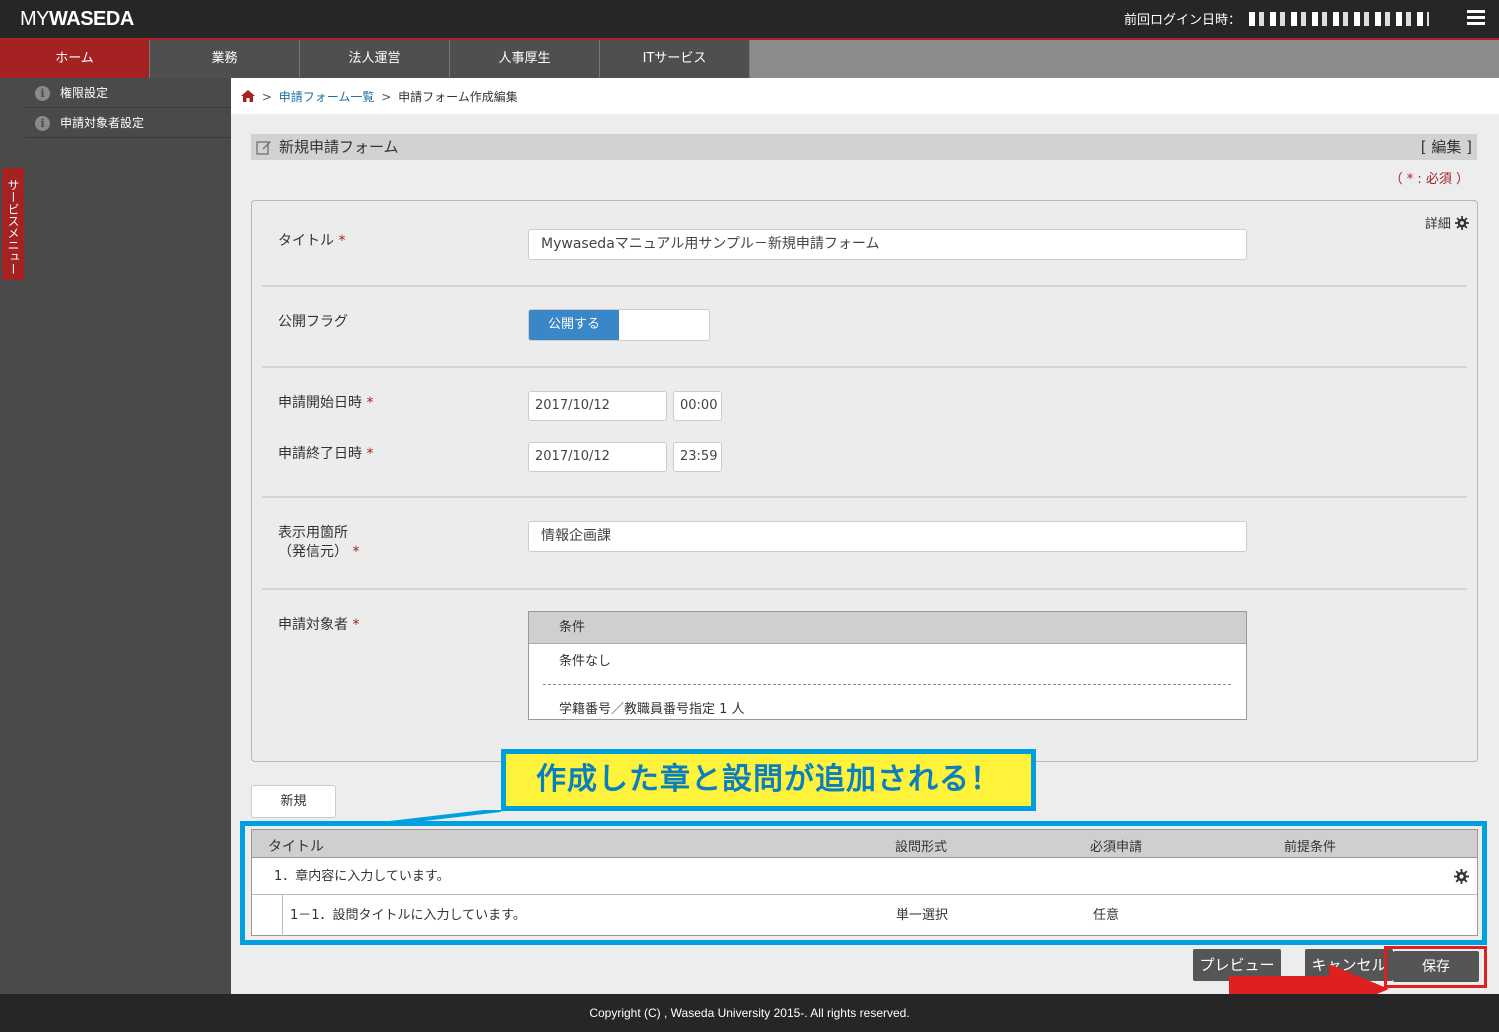  I want to click on home-icon, so click(248, 96).